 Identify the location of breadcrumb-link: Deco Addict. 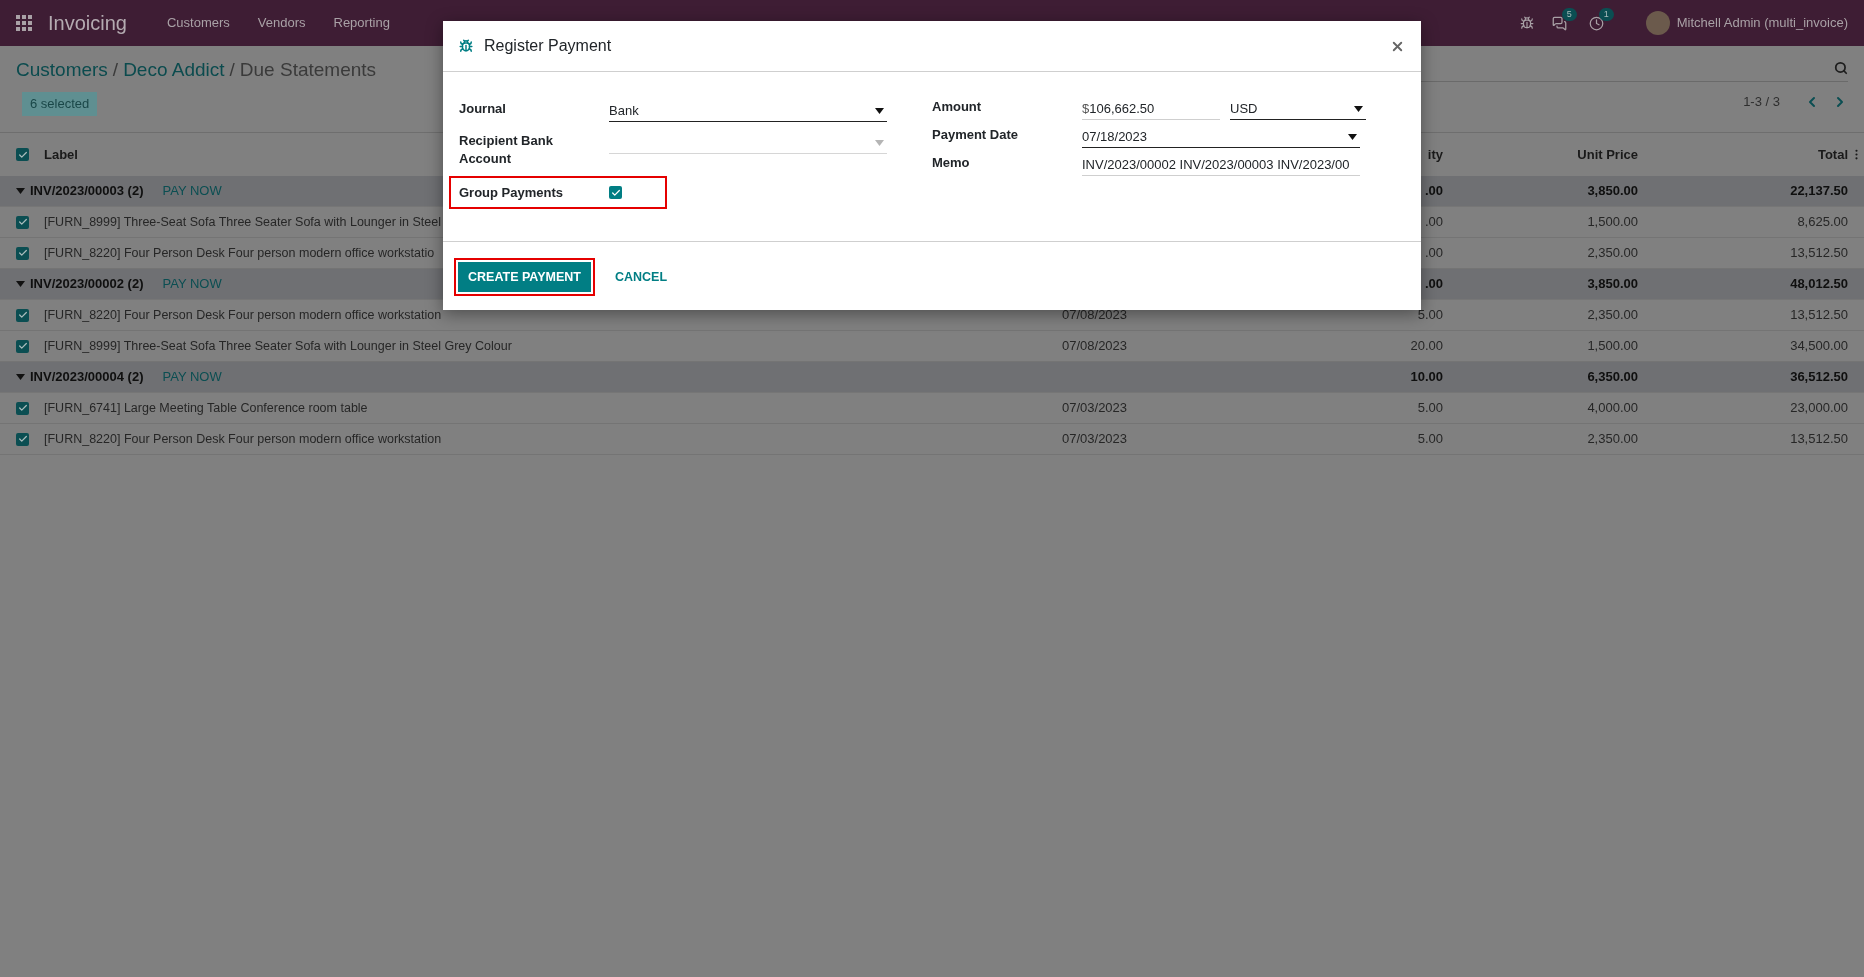
(174, 70).